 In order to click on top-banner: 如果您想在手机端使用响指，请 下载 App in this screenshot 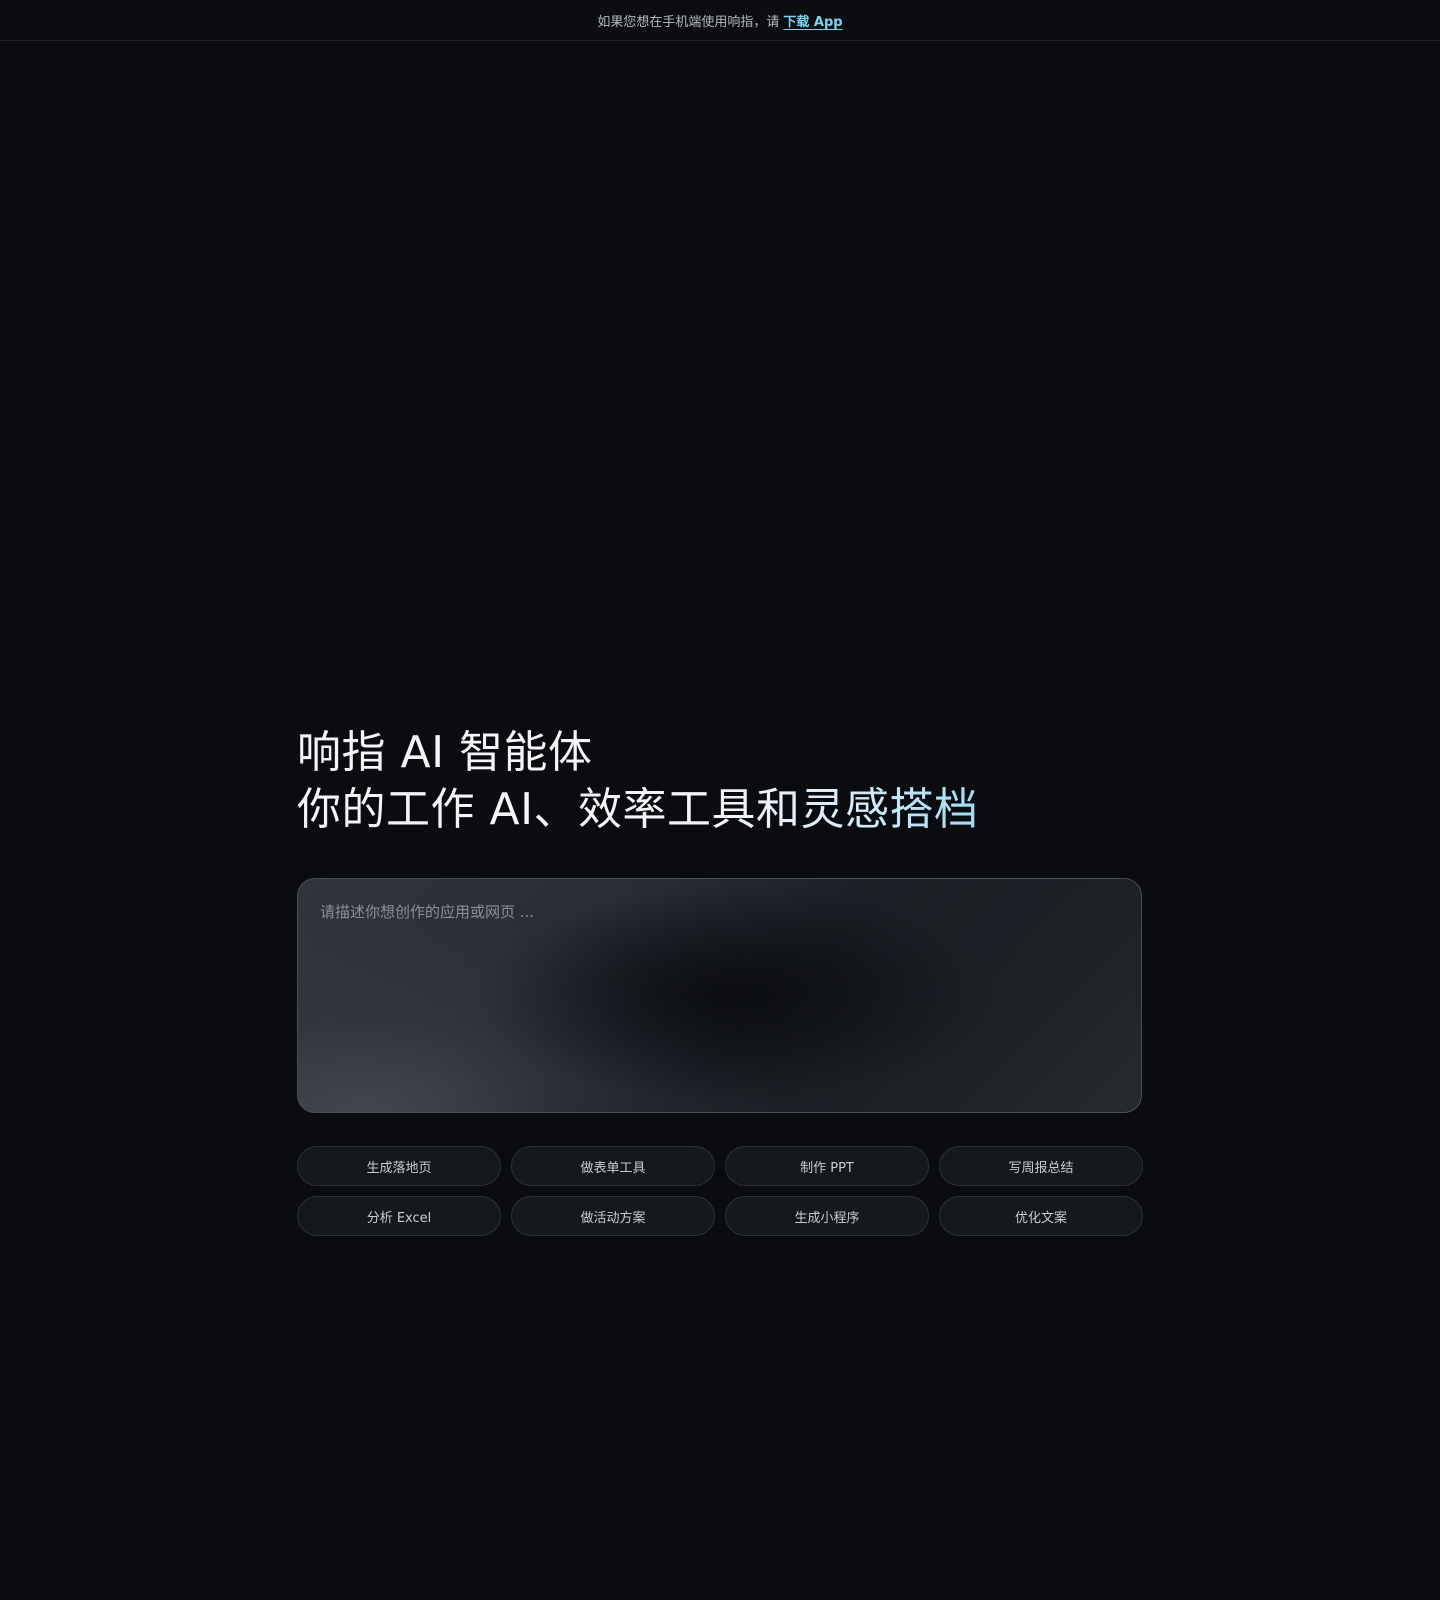, I will do `click(720, 20)`.